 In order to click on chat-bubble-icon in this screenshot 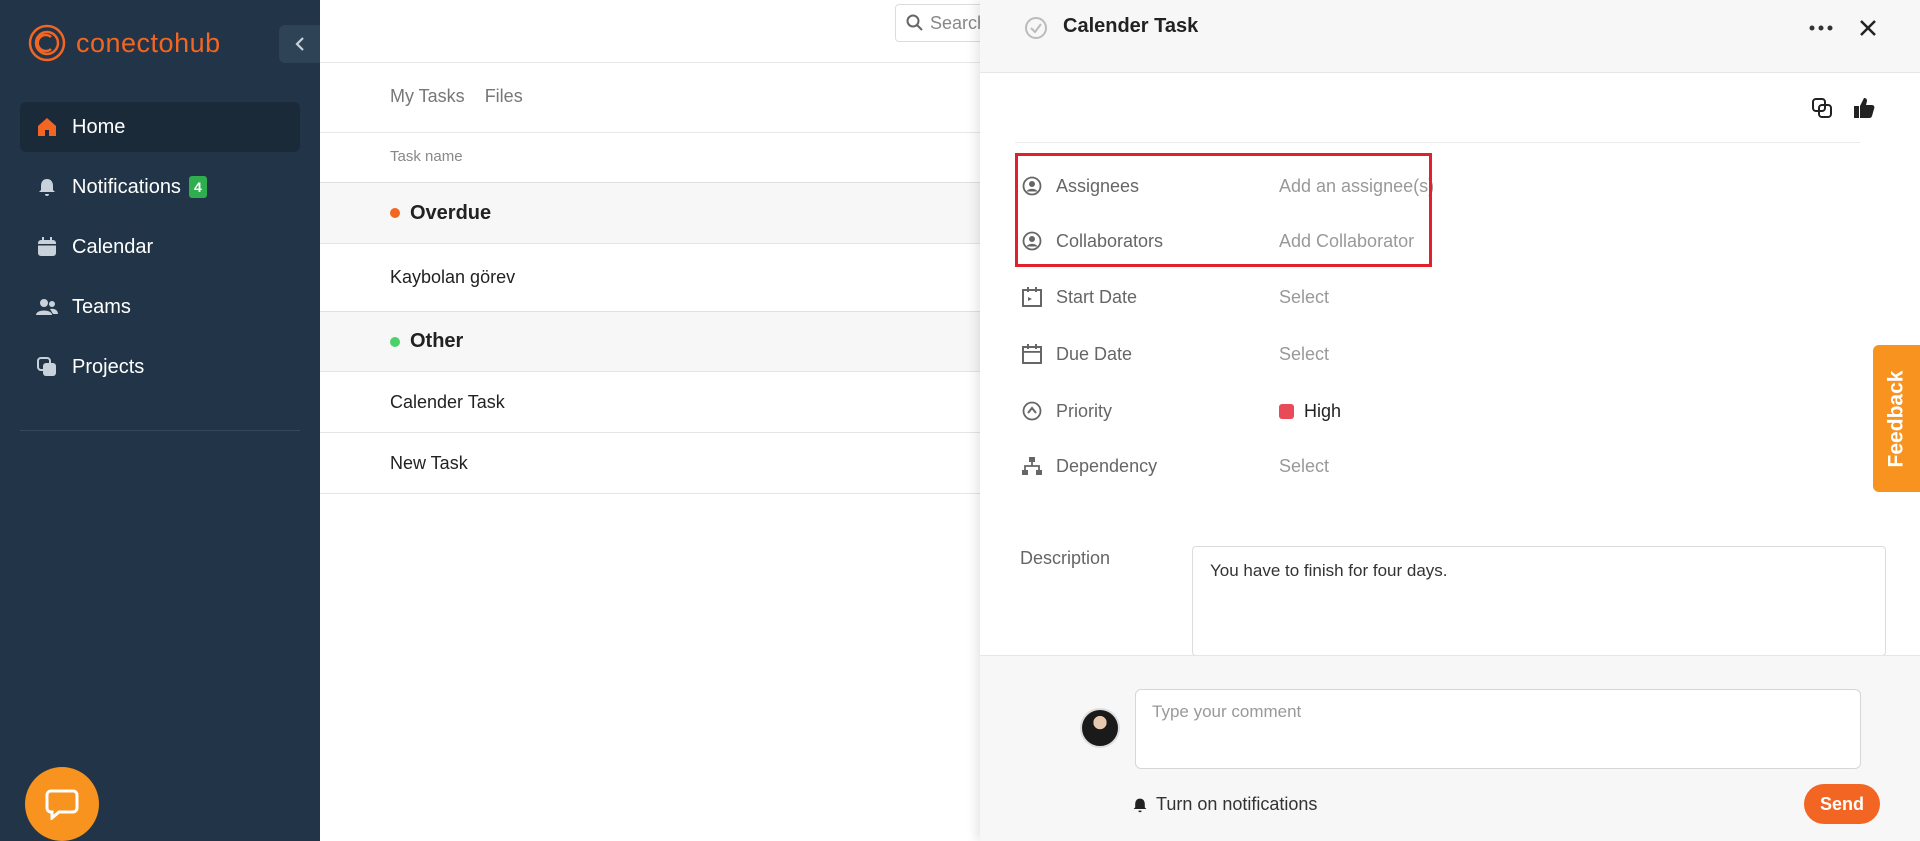, I will do `click(62, 804)`.